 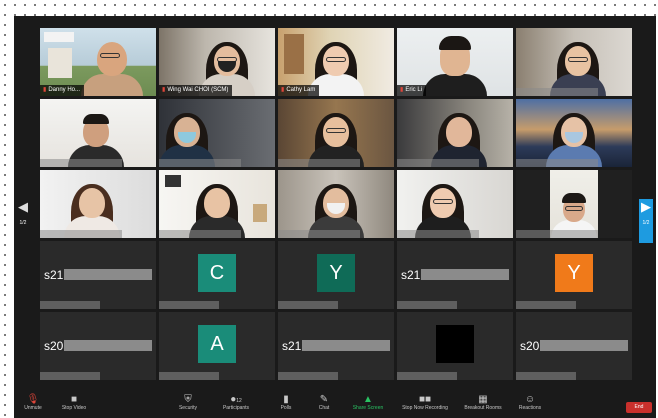 What do you see at coordinates (483, 405) in the screenshot?
I see `breakout-rooms-button: ▦ Breakout Rooms` at bounding box center [483, 405].